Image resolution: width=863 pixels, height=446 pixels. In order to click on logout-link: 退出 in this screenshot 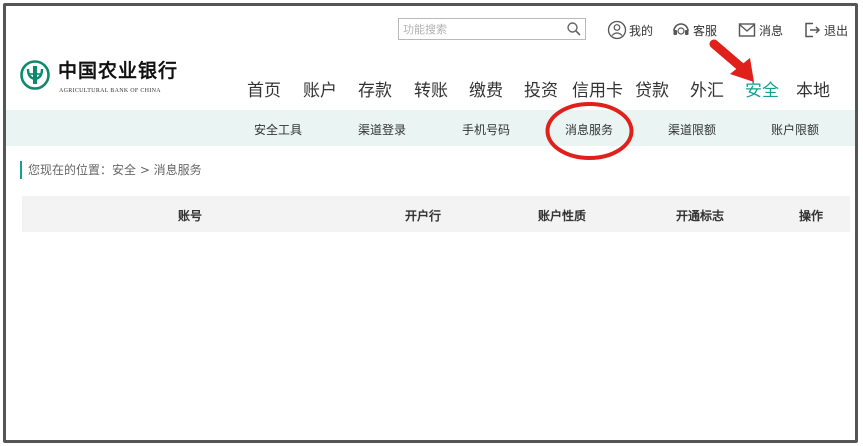, I will do `click(825, 30)`.